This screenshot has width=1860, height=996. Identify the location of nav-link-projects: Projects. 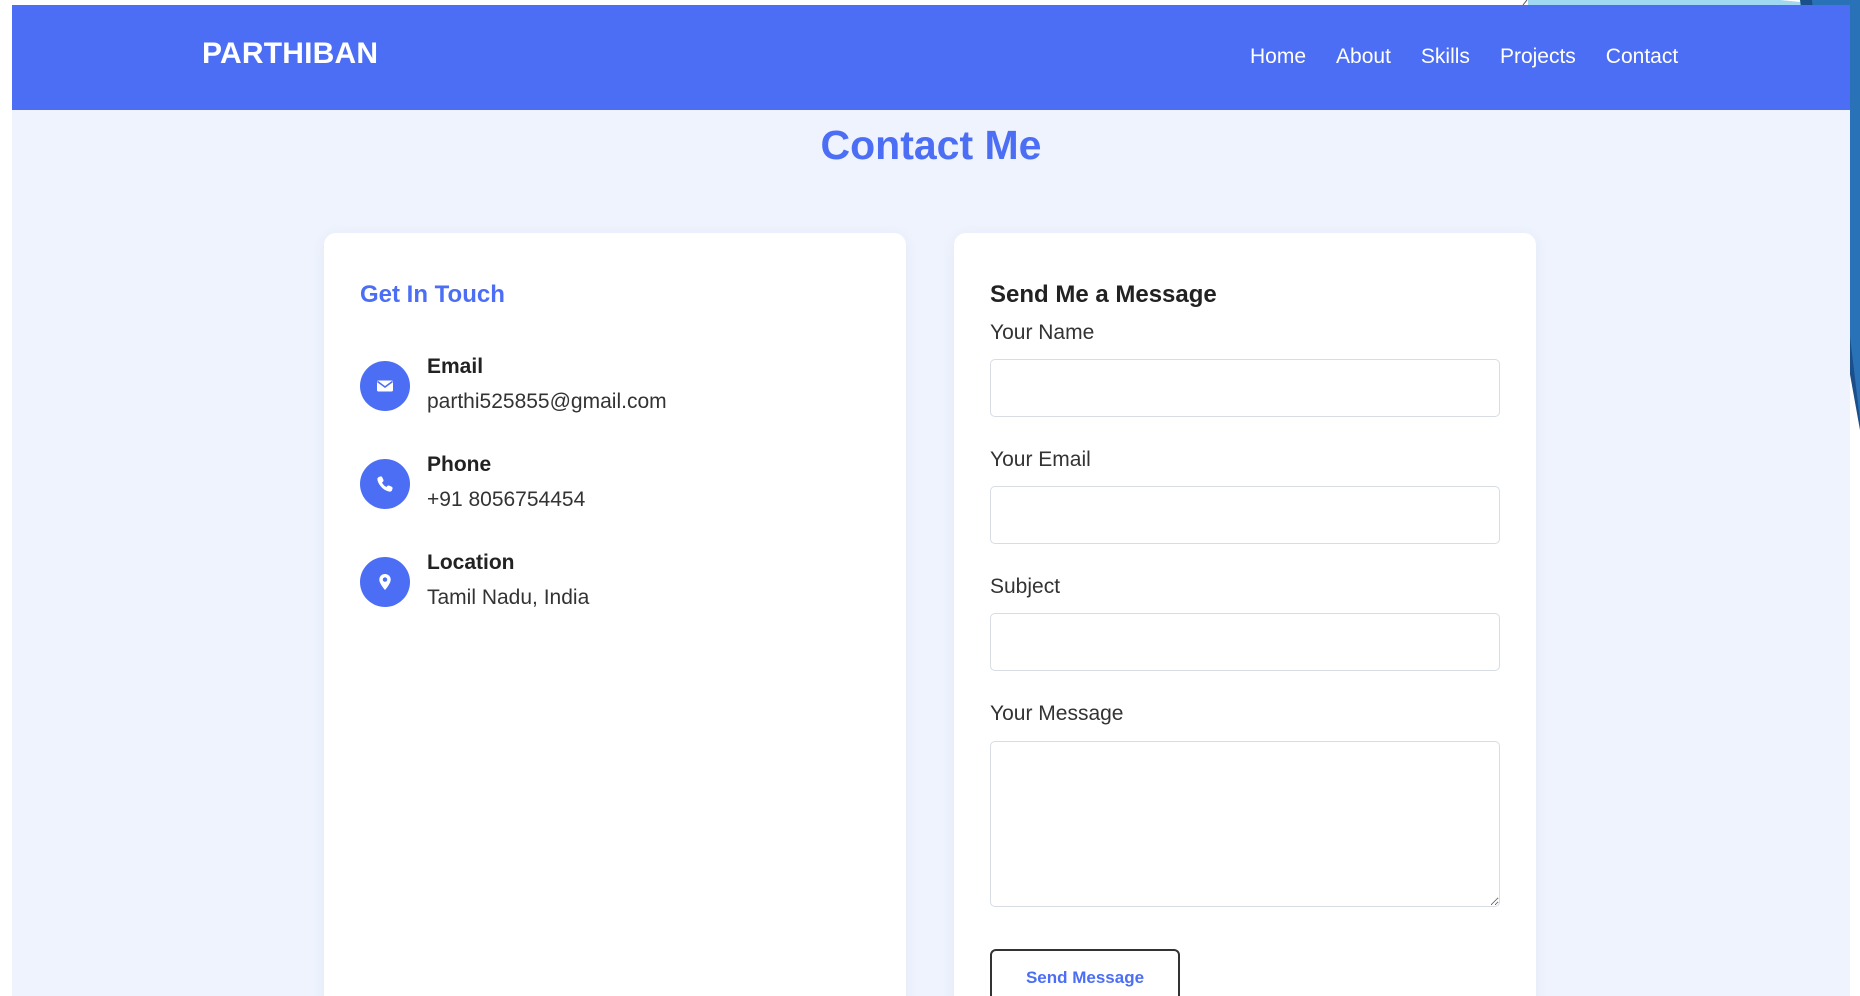
(1538, 57).